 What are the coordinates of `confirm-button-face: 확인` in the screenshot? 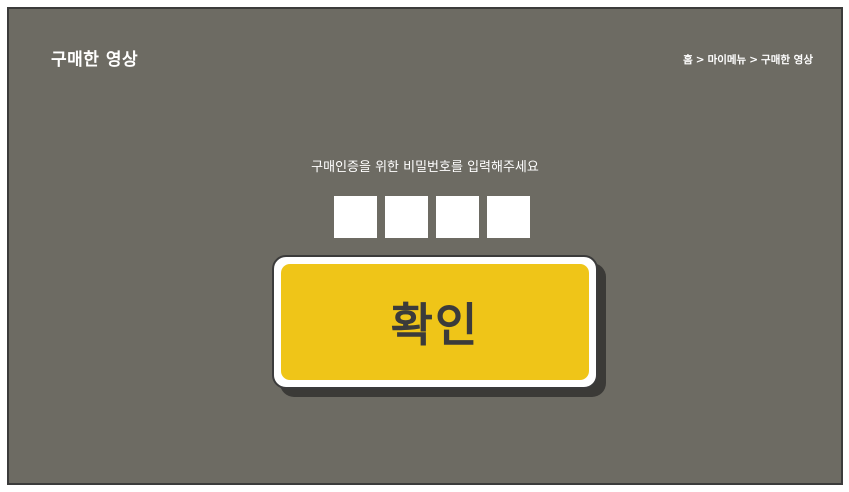 It's located at (435, 322).